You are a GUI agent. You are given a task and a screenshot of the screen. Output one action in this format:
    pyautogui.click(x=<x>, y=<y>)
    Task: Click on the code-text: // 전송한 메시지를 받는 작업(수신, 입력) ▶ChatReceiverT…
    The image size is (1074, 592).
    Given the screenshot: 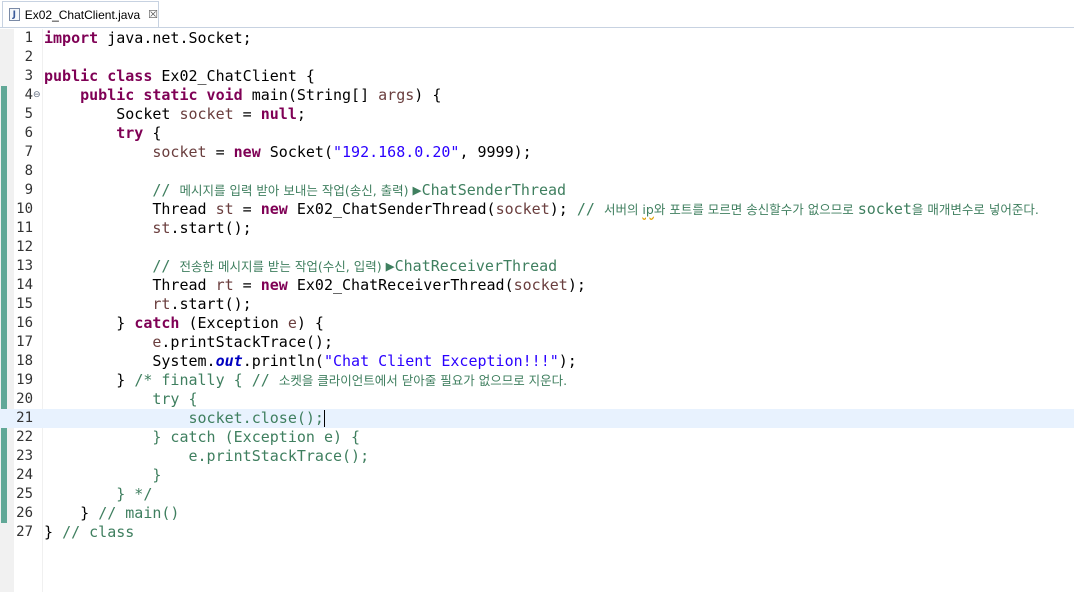 What is the action you would take?
    pyautogui.click(x=300, y=266)
    